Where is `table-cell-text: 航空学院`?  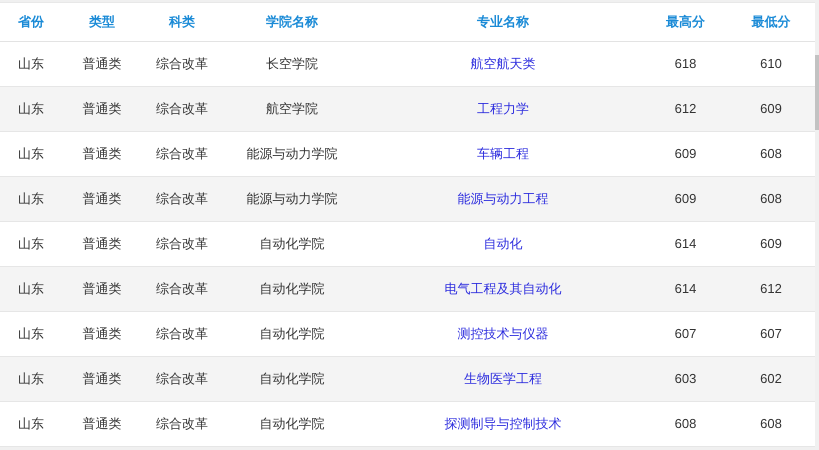
table-cell-text: 航空学院 is located at coordinates (292, 109).